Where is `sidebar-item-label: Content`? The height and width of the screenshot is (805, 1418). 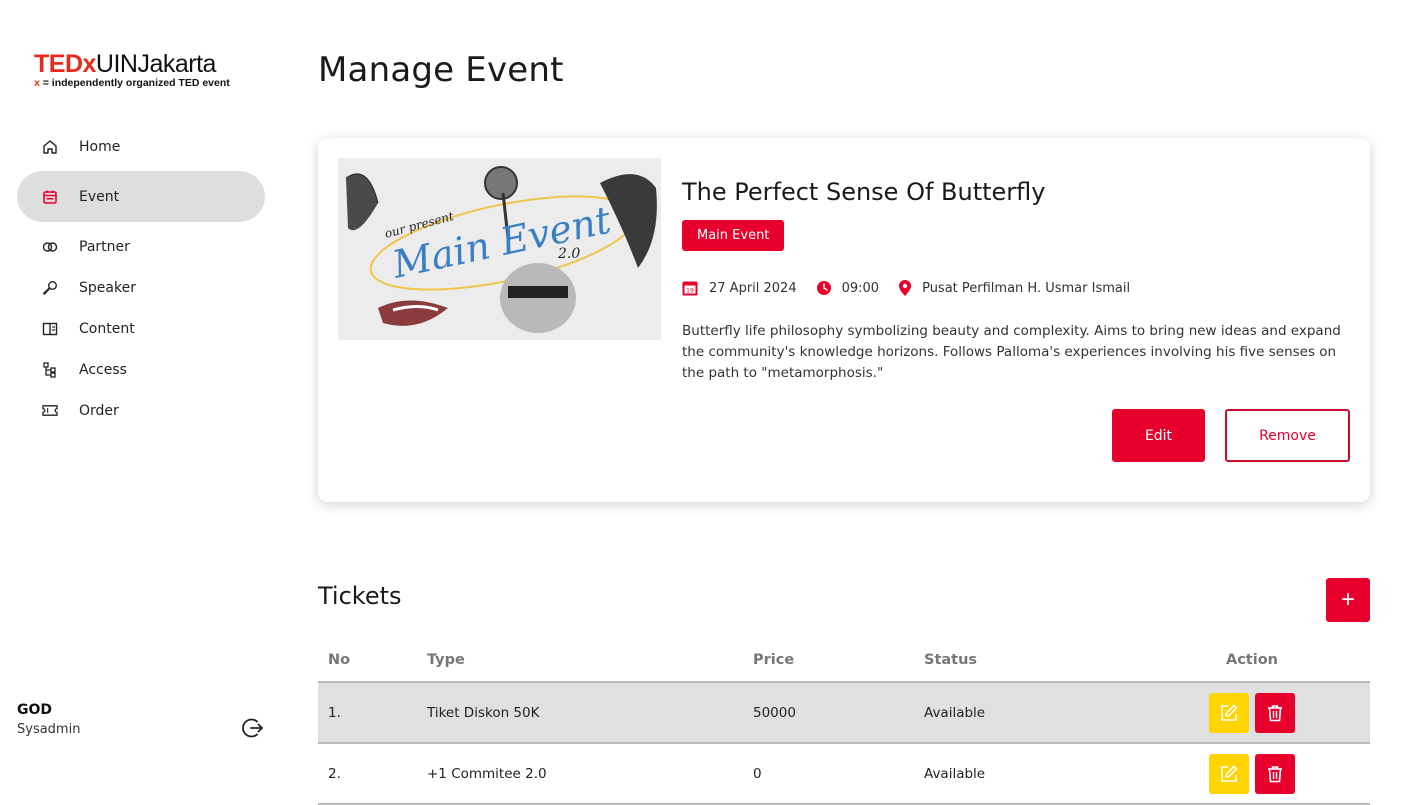 sidebar-item-label: Content is located at coordinates (107, 328).